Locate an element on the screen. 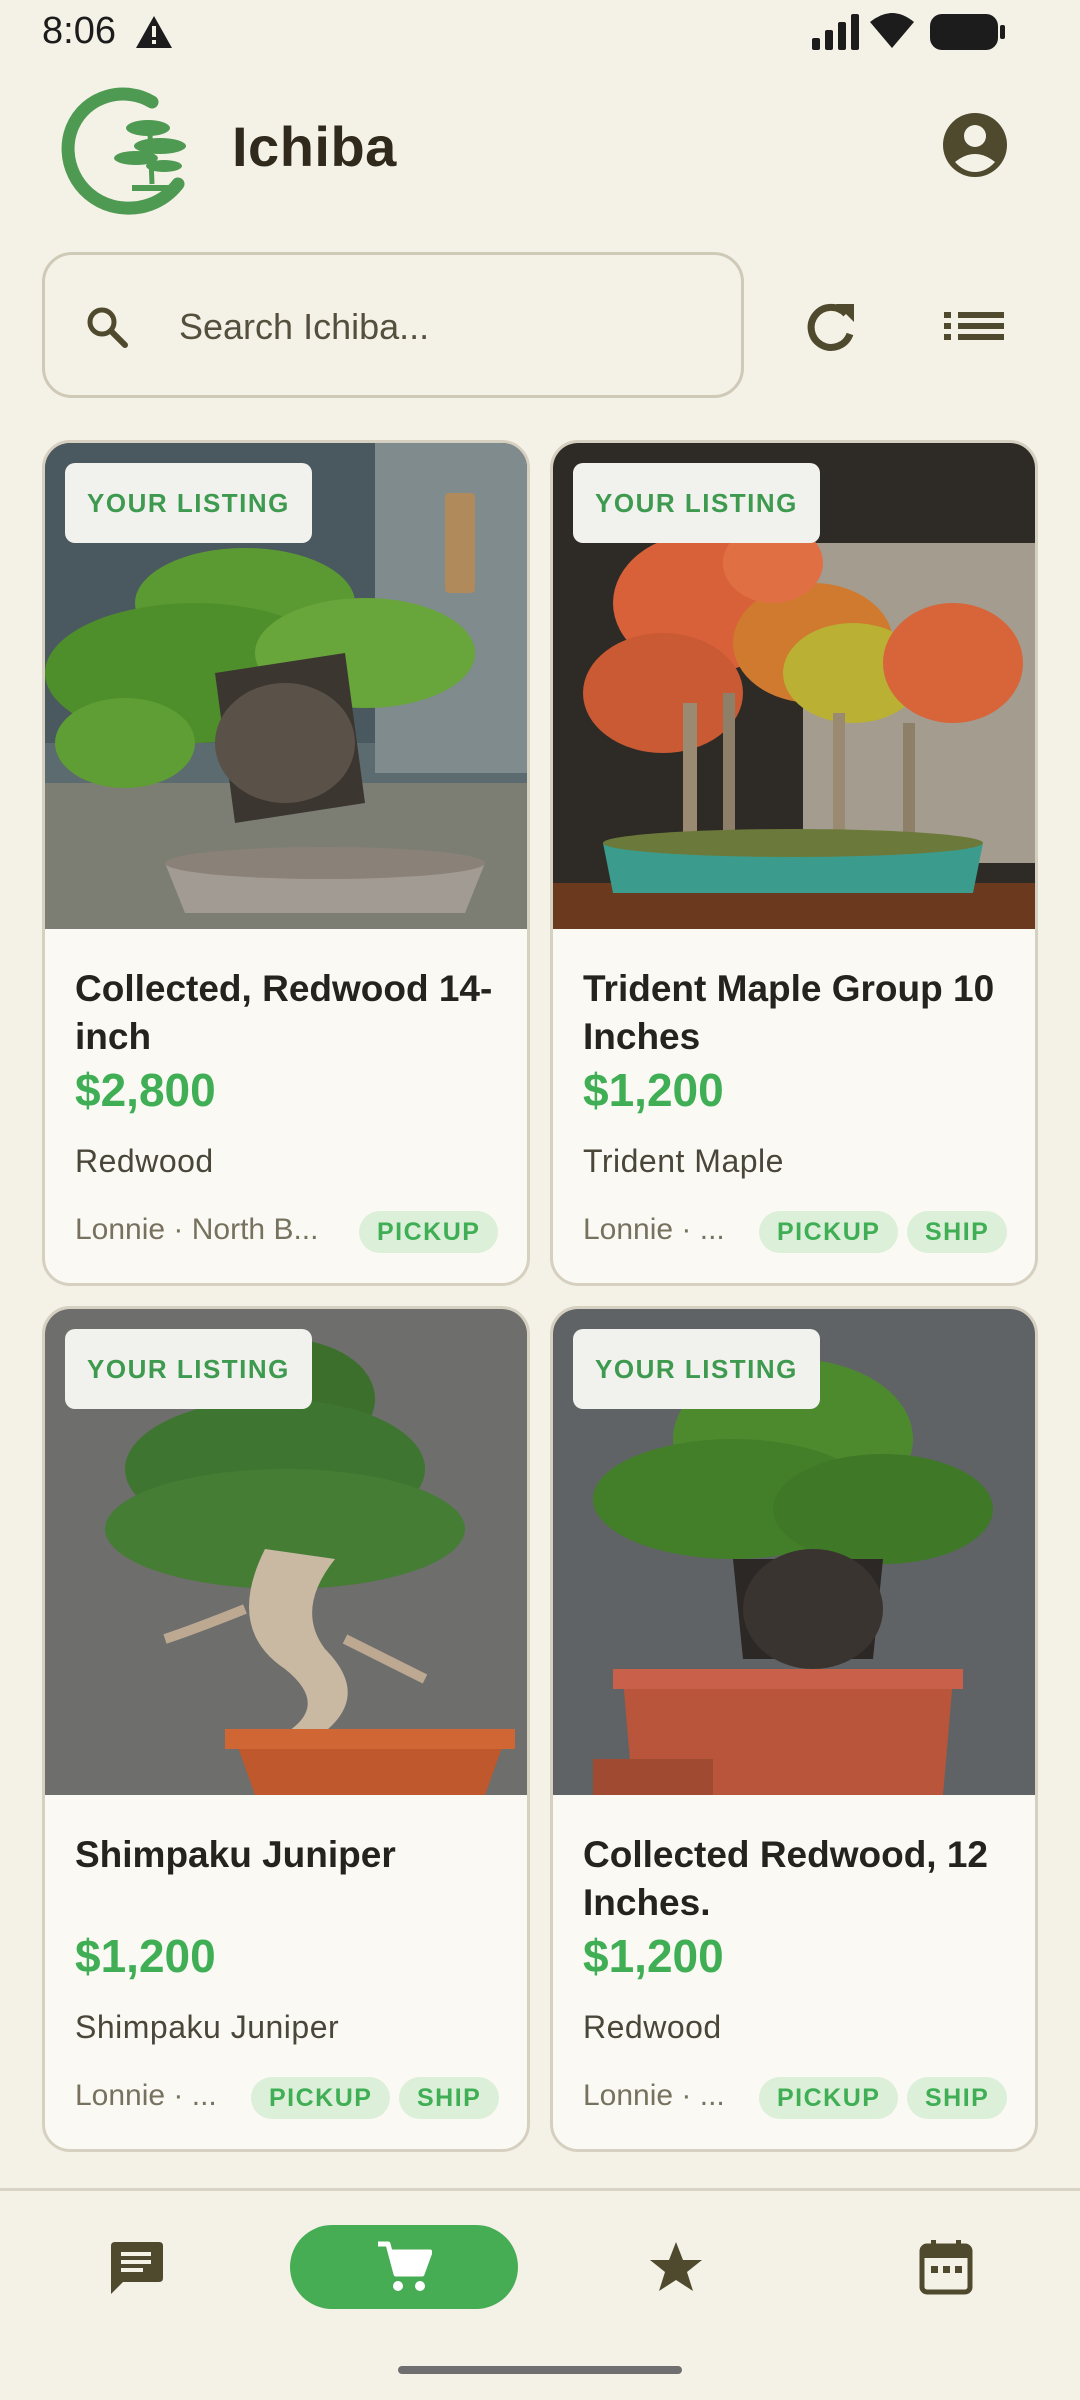 The height and width of the screenshot is (2400, 1080). listing-title: Trident Maple Group 10 Inches is located at coordinates (789, 1012).